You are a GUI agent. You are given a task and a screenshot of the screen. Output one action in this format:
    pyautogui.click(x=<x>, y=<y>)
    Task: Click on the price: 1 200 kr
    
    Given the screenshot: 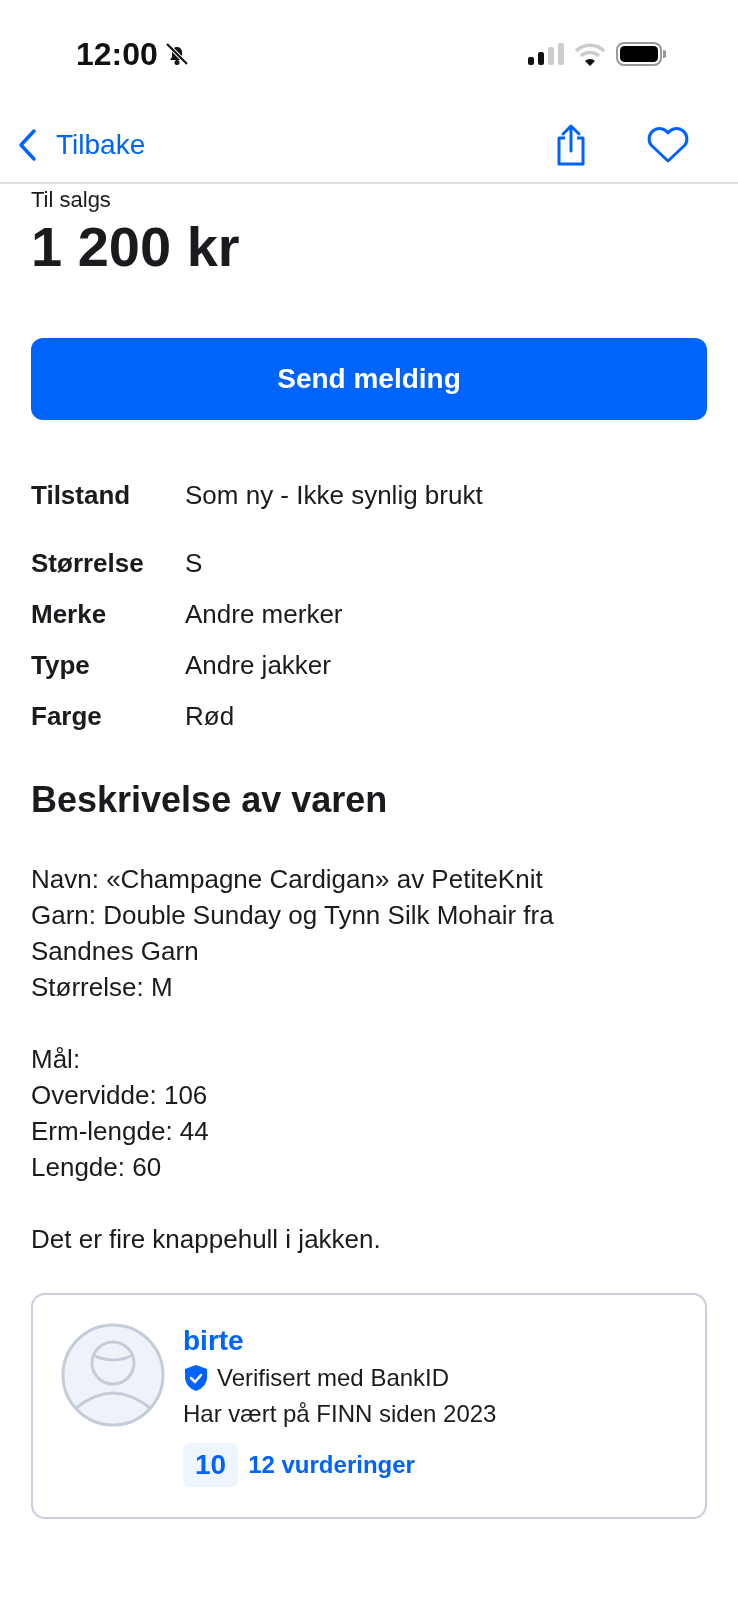 What is the action you would take?
    pyautogui.click(x=136, y=247)
    